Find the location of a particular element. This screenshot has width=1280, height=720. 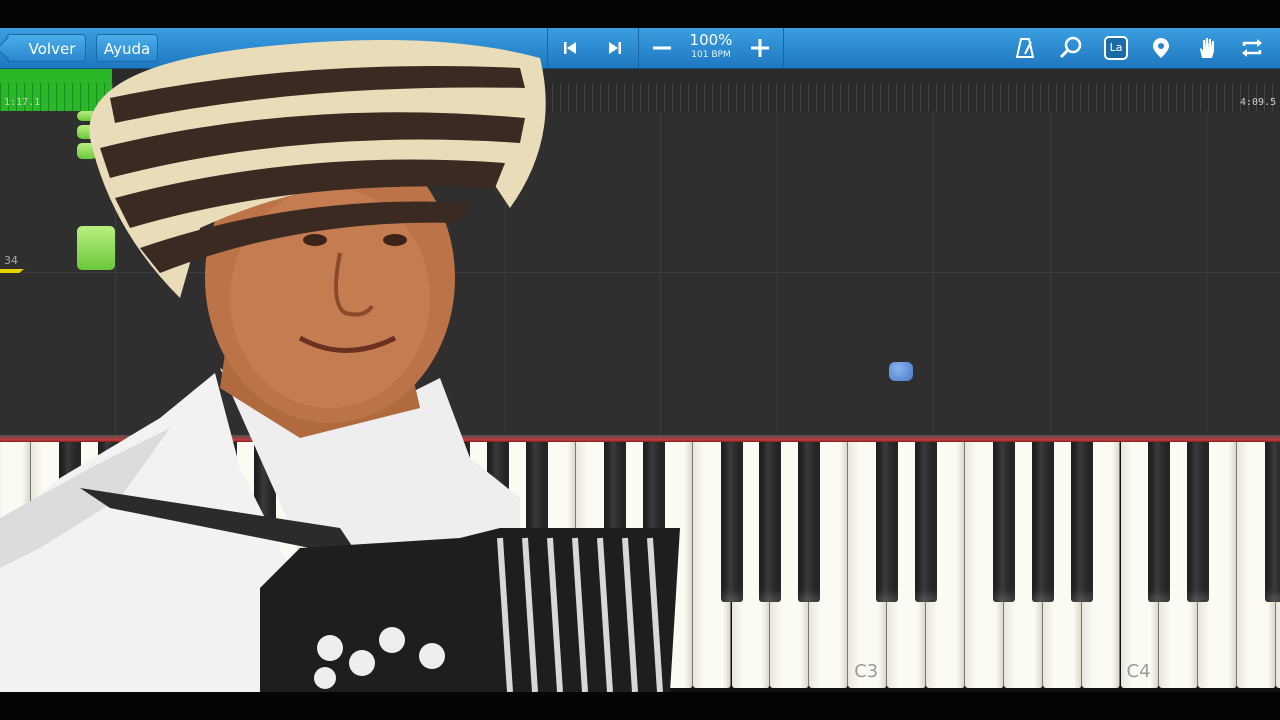

back-button: Volver is located at coordinates (46, 48).